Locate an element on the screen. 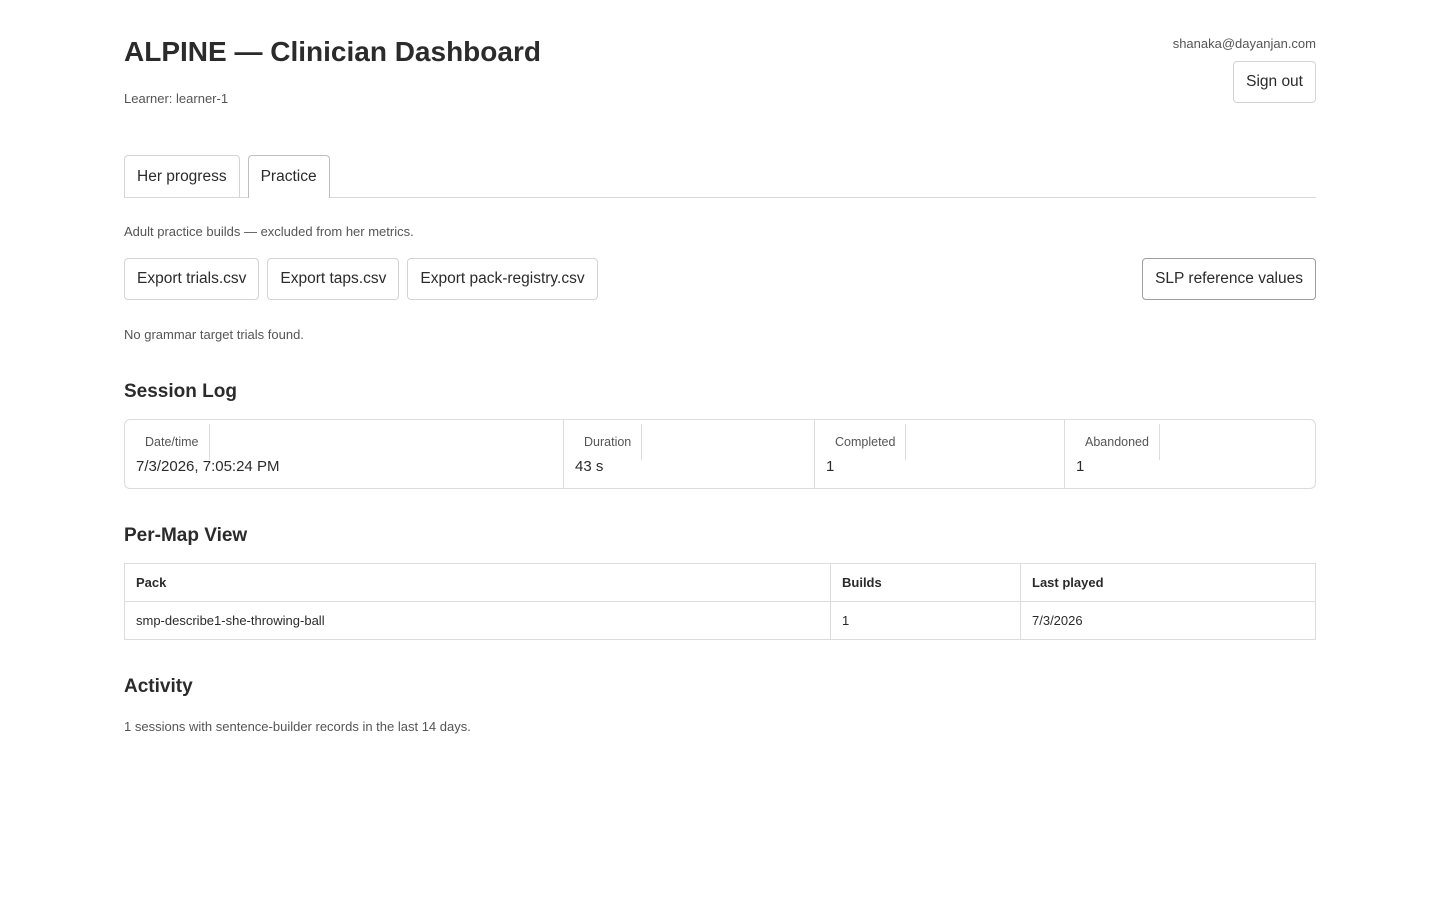 The height and width of the screenshot is (900, 1440). session-header-datetime: Date/time is located at coordinates (172, 442).